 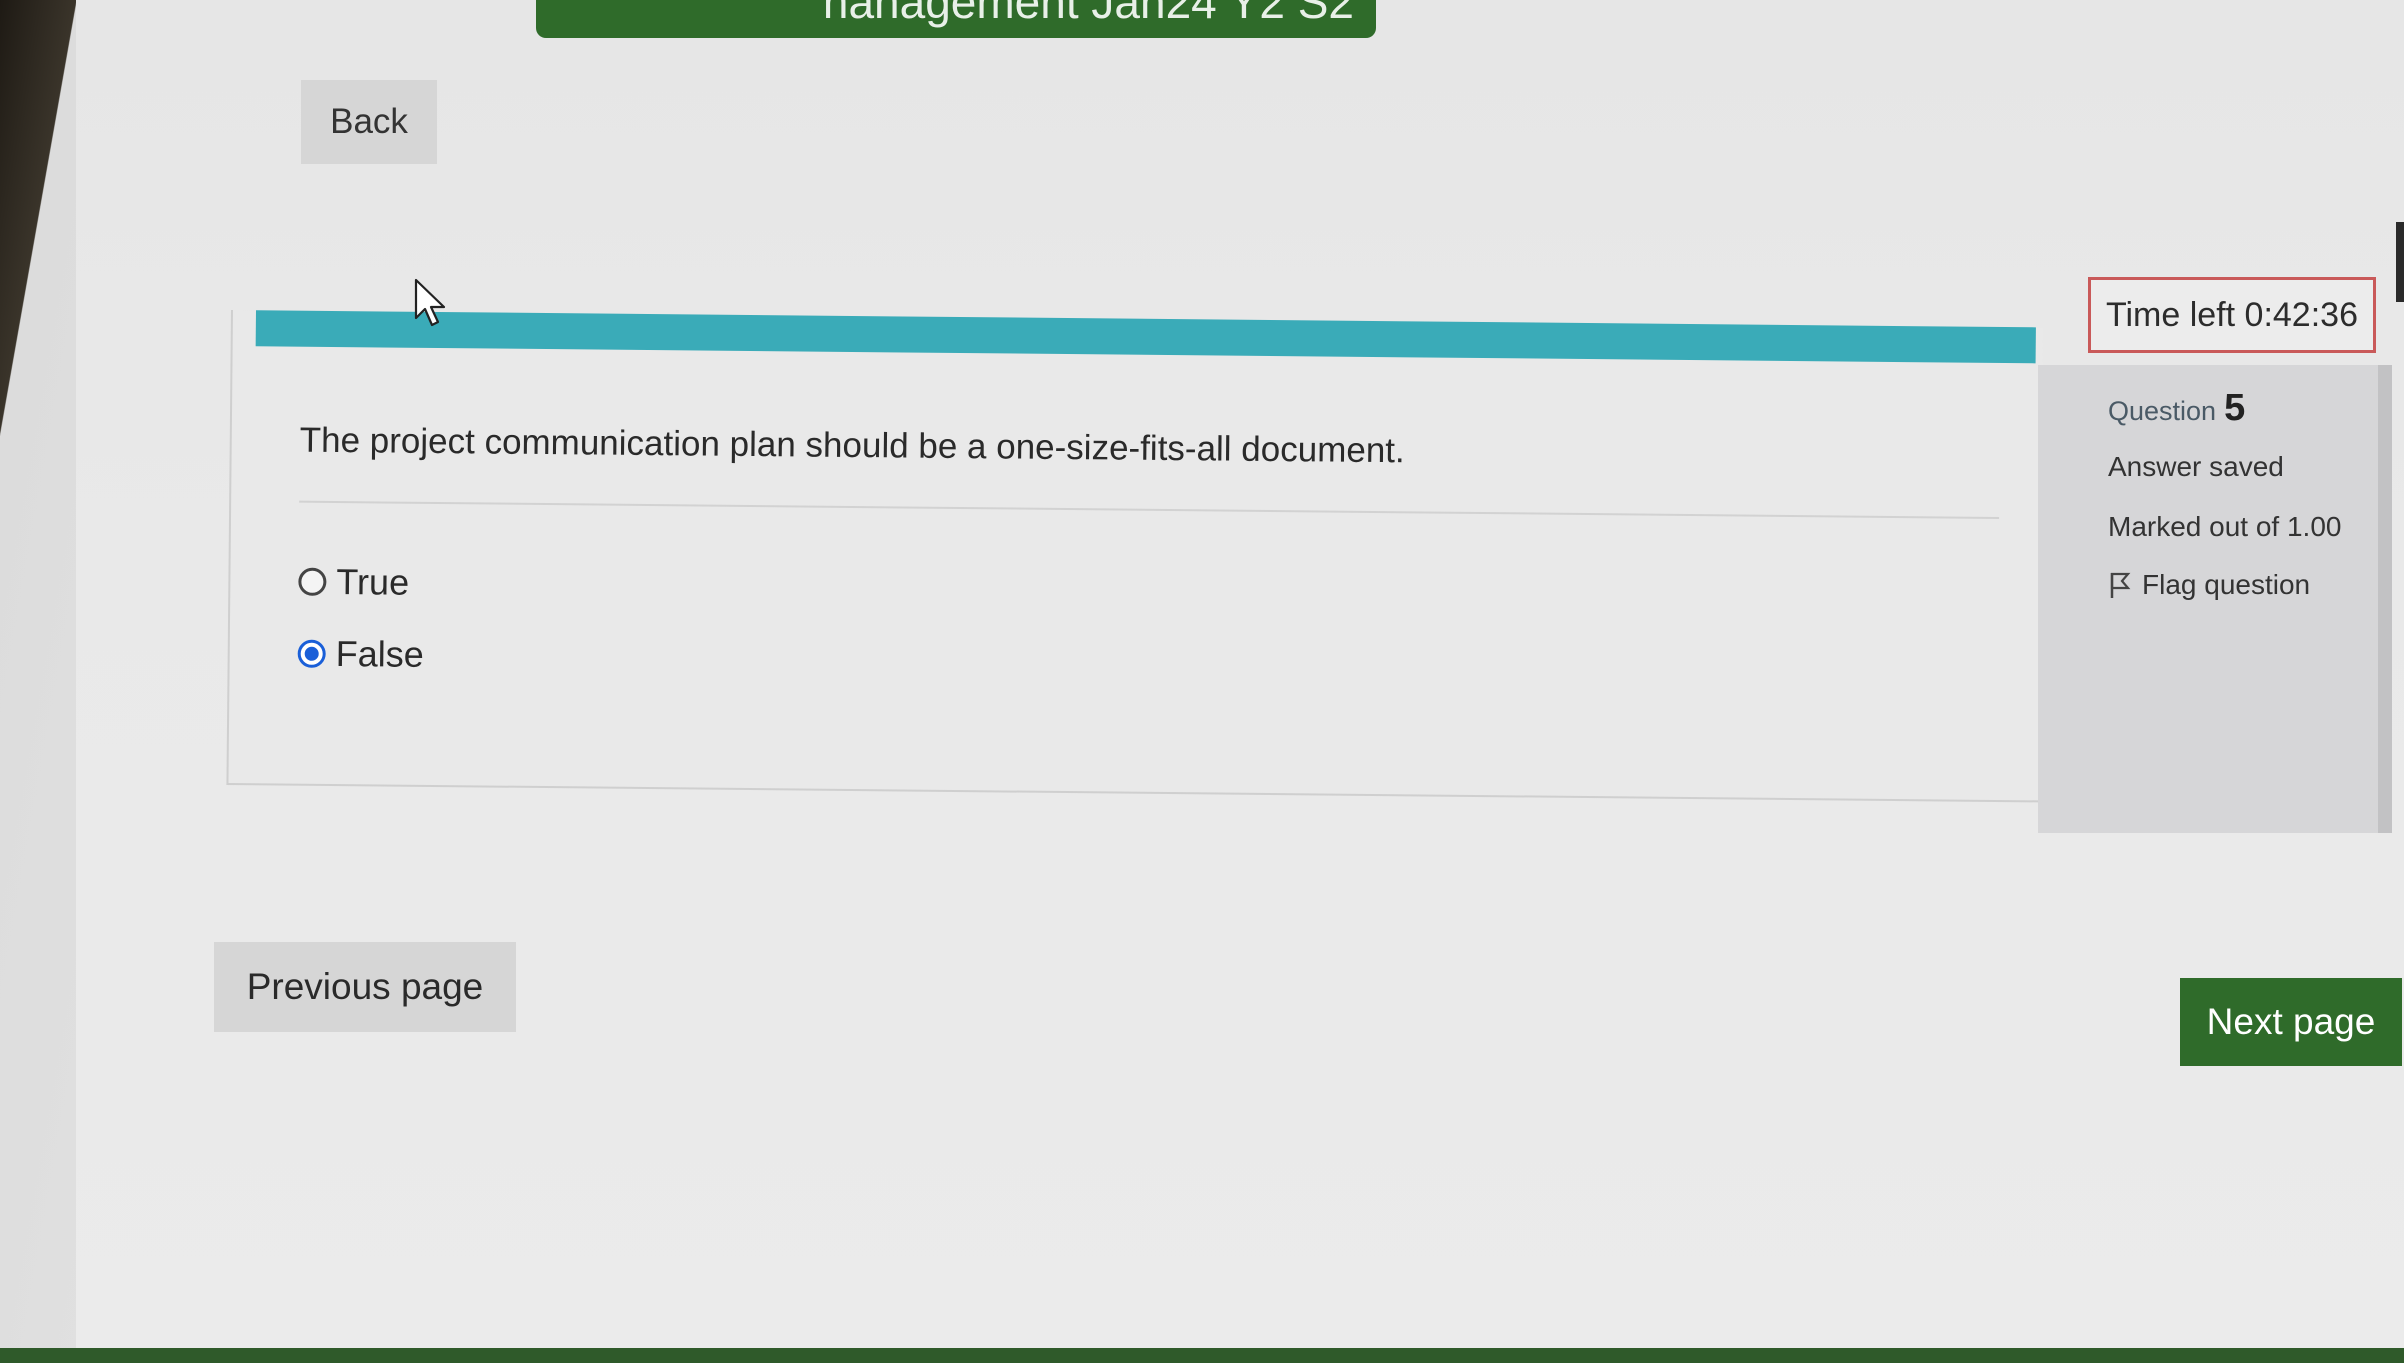 I want to click on footer-bar, so click(x=1202, y=1355).